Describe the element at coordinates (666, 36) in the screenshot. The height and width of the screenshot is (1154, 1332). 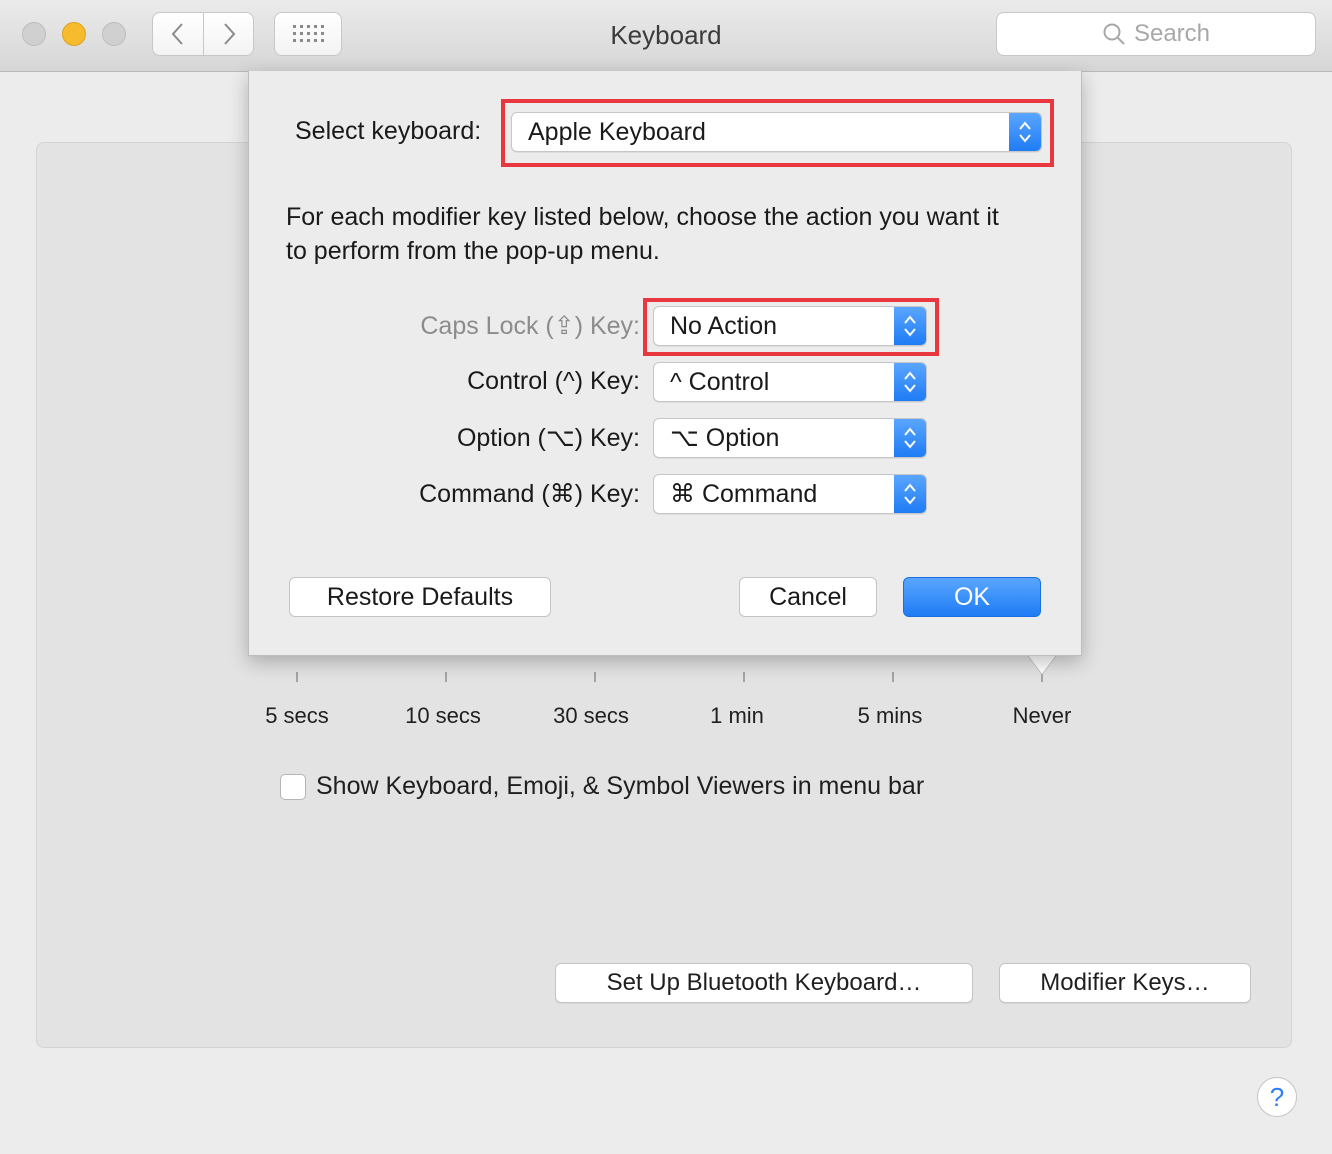
I see `title-bar: Keyboard Search` at that location.